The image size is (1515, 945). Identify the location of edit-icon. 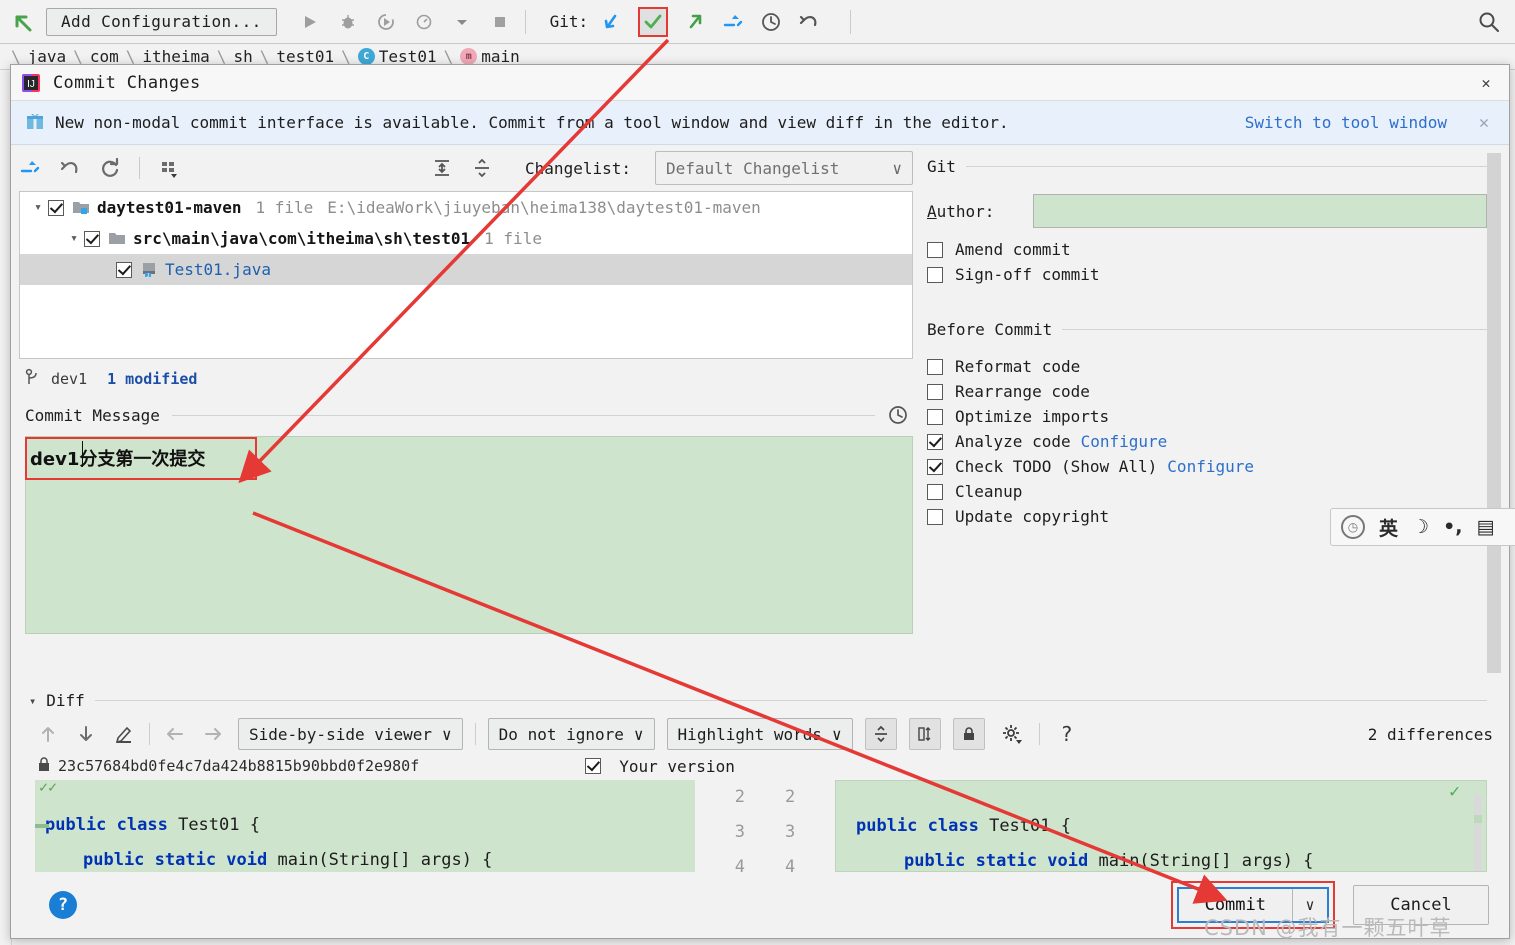
(124, 734).